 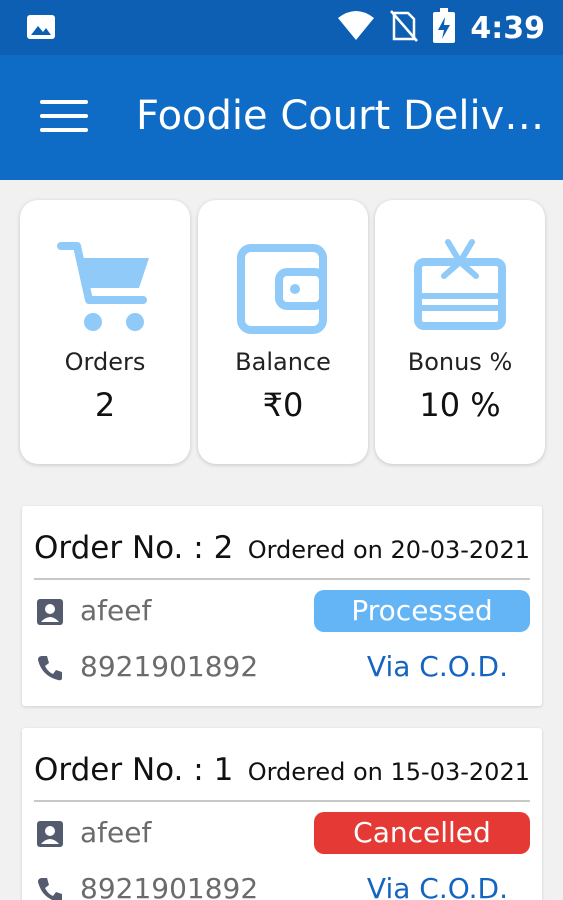 What do you see at coordinates (281, 27) in the screenshot?
I see `status-bar: 4:39` at bounding box center [281, 27].